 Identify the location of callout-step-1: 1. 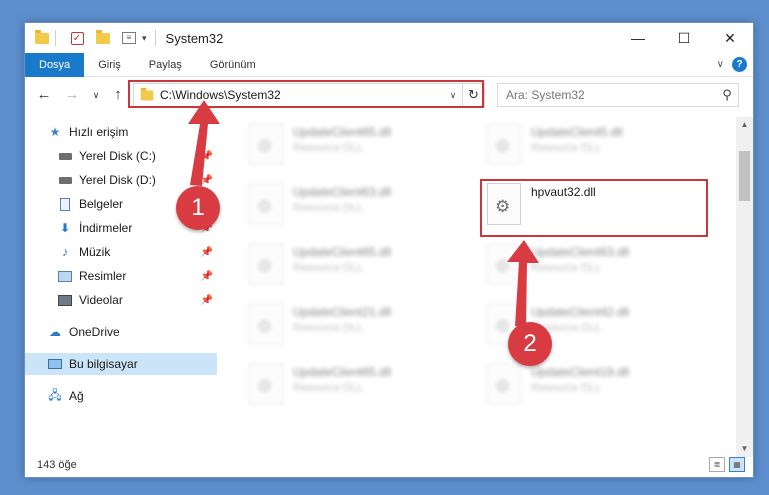
(198, 208).